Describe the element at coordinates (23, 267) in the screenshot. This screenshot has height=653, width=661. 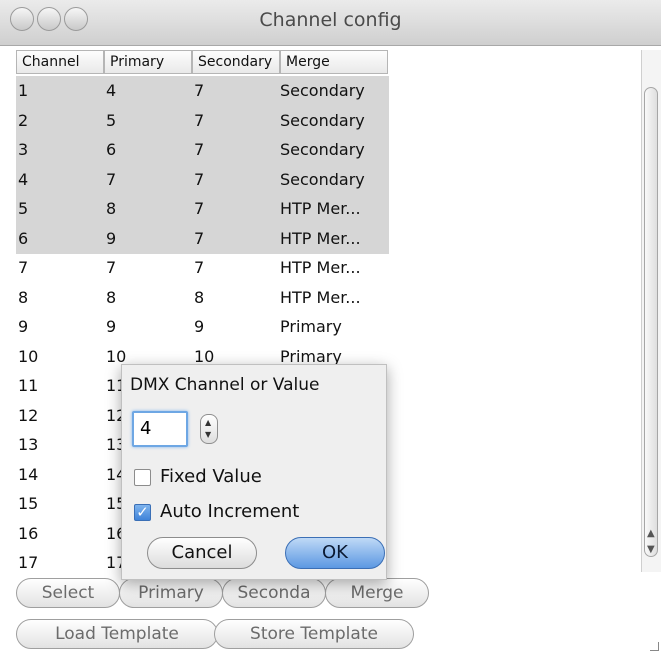
I see `cell-channel: 7` at that location.